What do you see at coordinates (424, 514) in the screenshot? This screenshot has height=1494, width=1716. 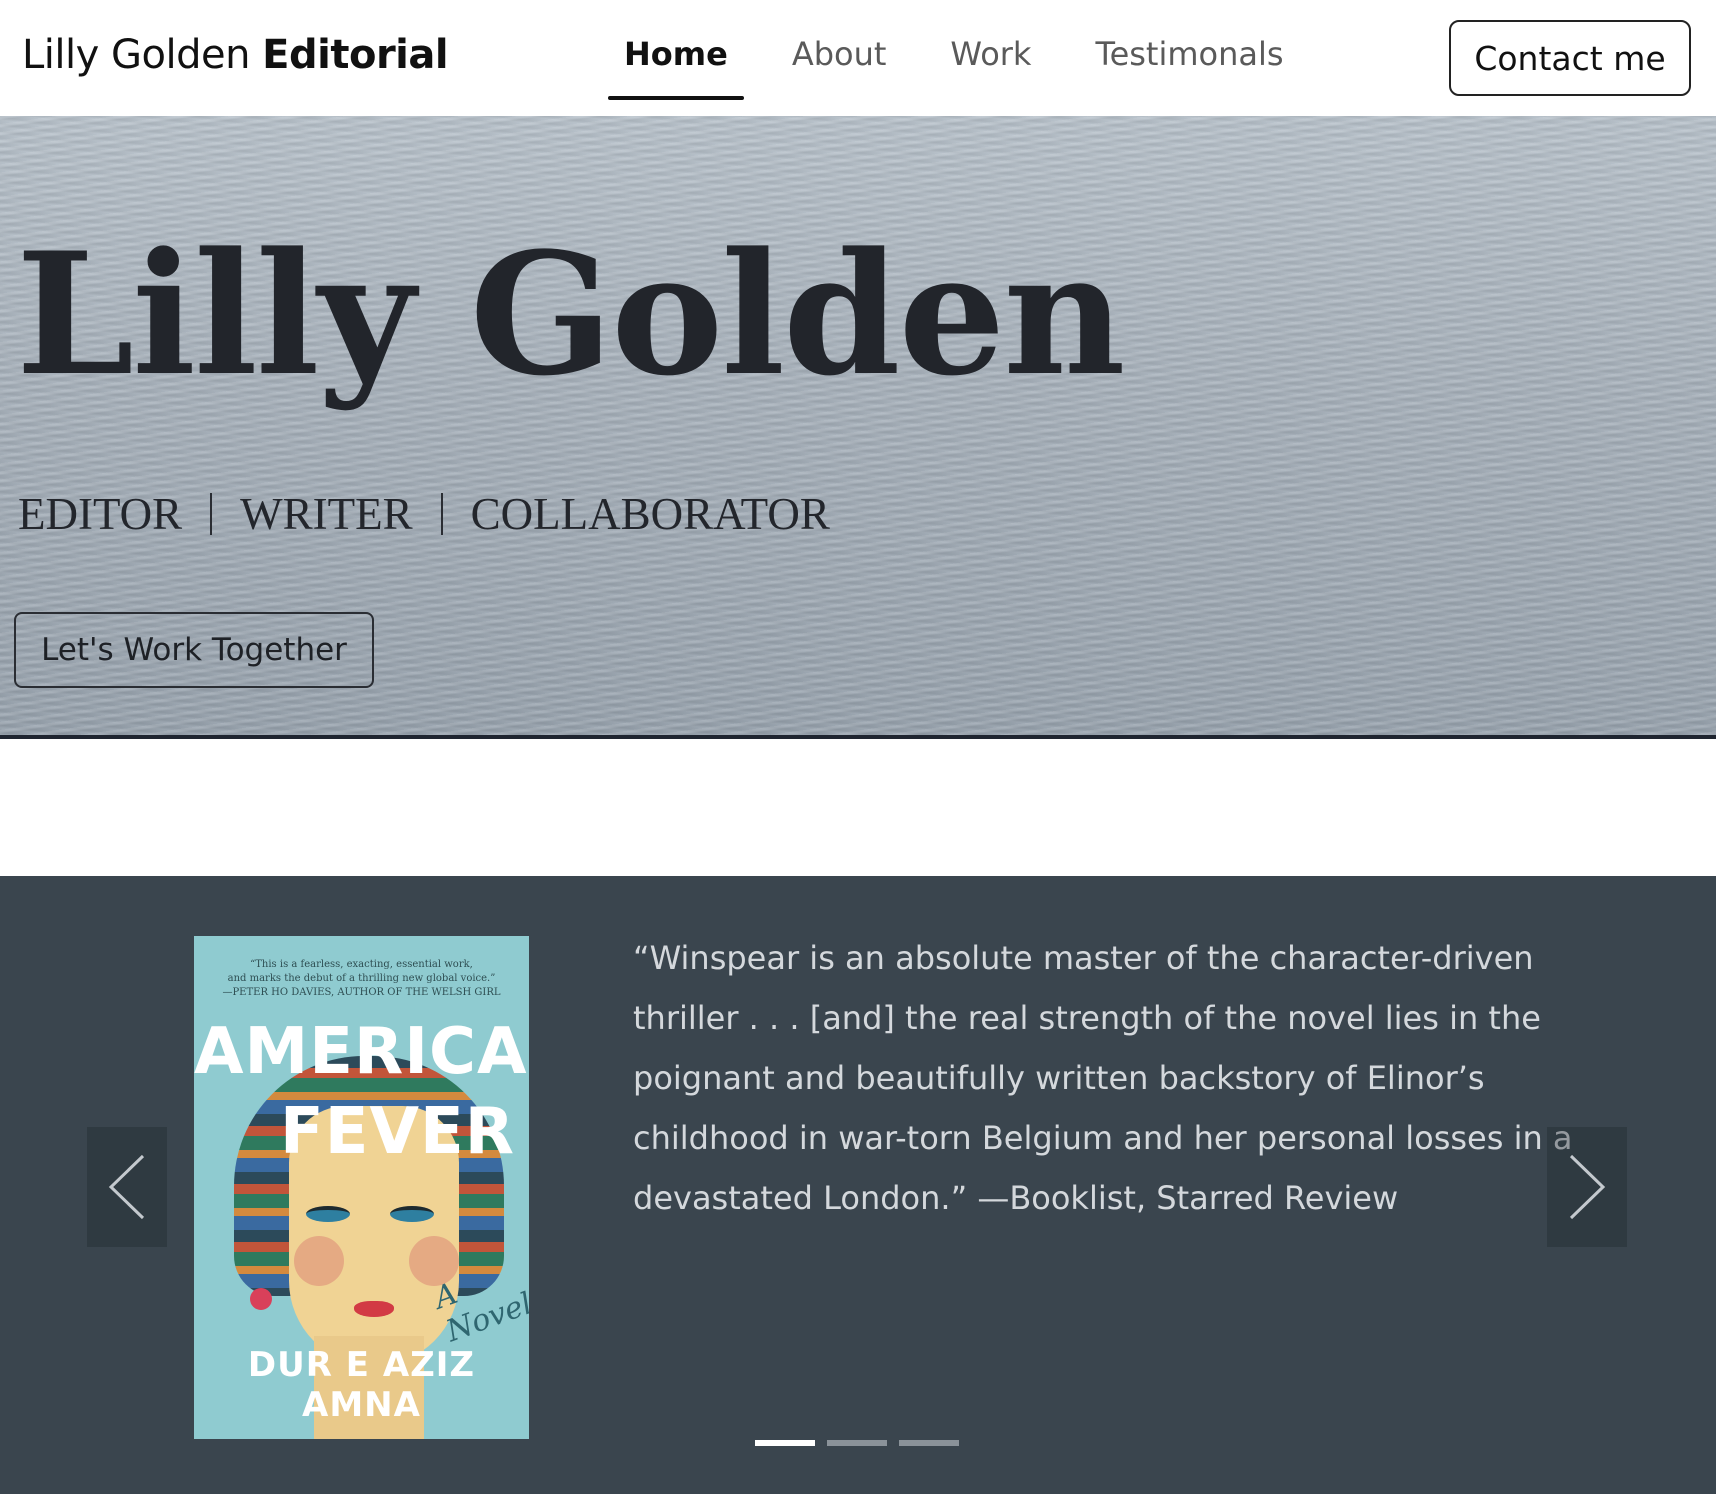 I see `hero-roles: EDITOR WRITER COLLABORATOR` at bounding box center [424, 514].